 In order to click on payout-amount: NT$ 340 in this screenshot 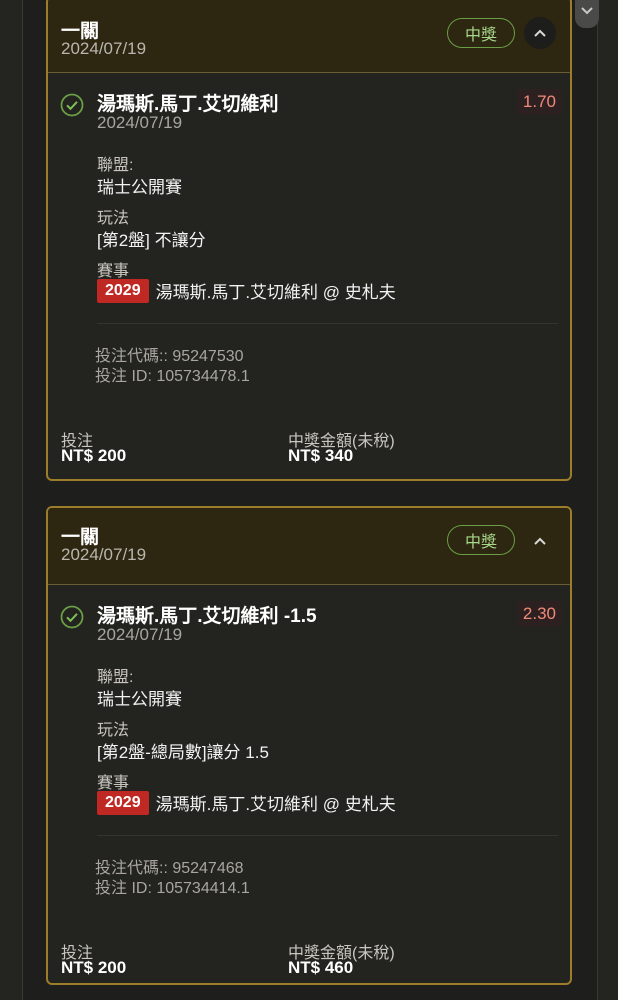, I will do `click(321, 455)`.